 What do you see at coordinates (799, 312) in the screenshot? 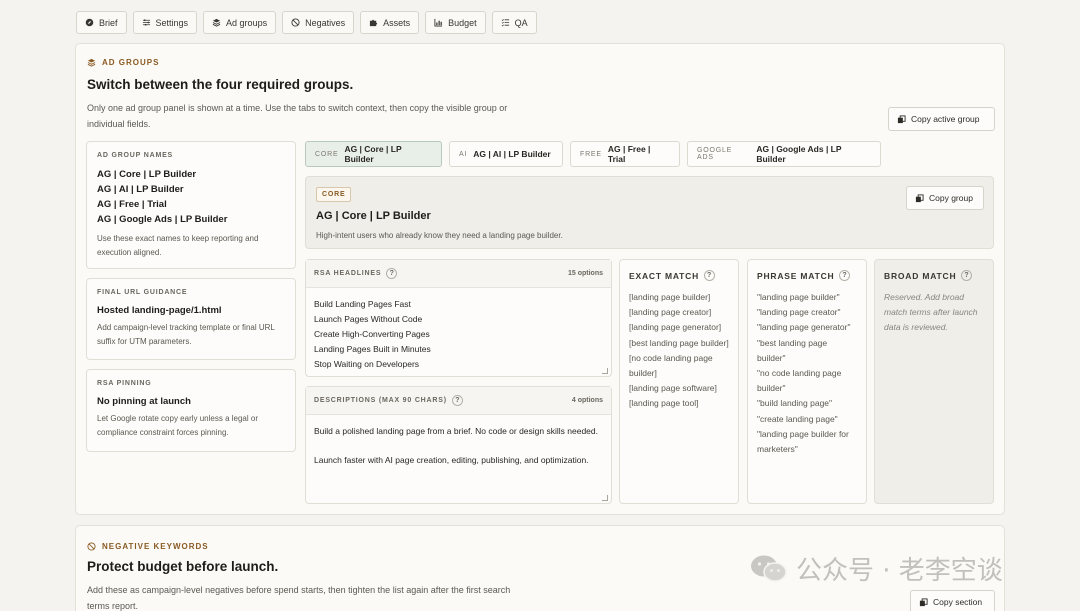
I see `keyword: "landing page creator"` at bounding box center [799, 312].